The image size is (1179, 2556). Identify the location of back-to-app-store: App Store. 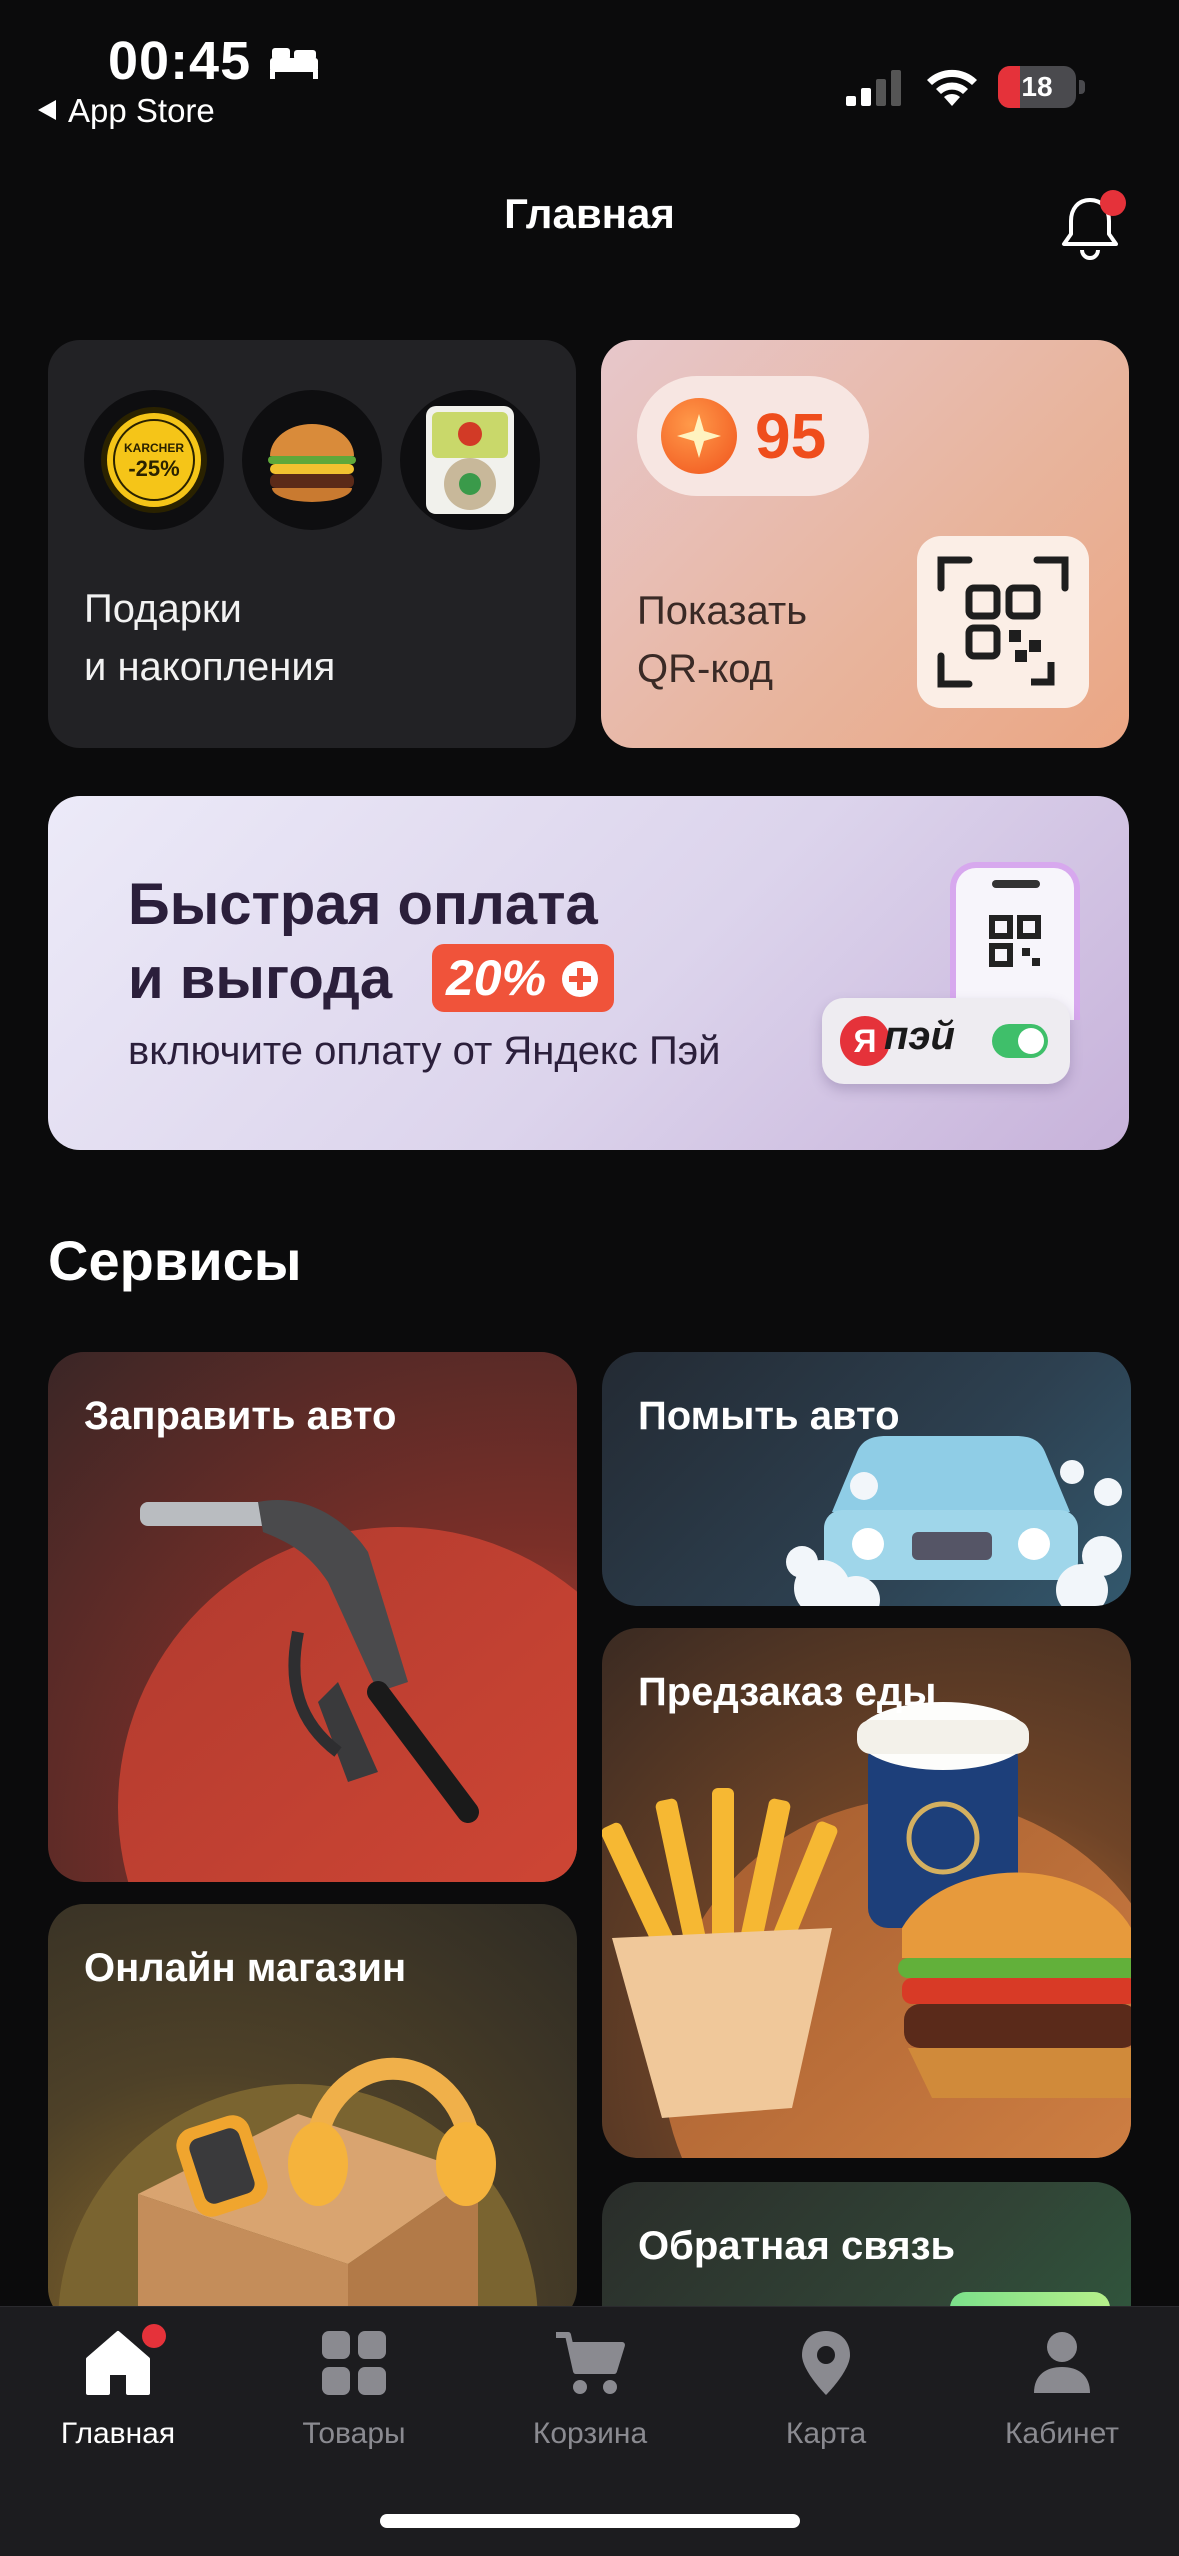
(126, 111).